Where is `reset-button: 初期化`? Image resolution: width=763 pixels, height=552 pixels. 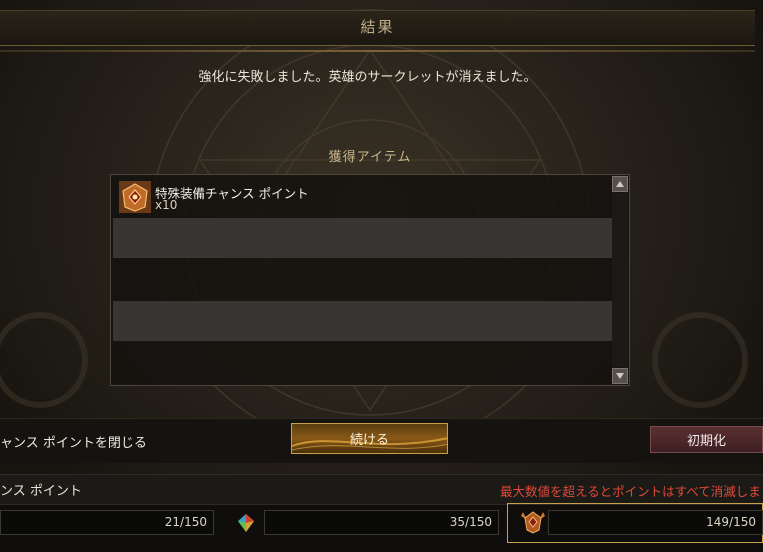 reset-button: 初期化 is located at coordinates (706, 439).